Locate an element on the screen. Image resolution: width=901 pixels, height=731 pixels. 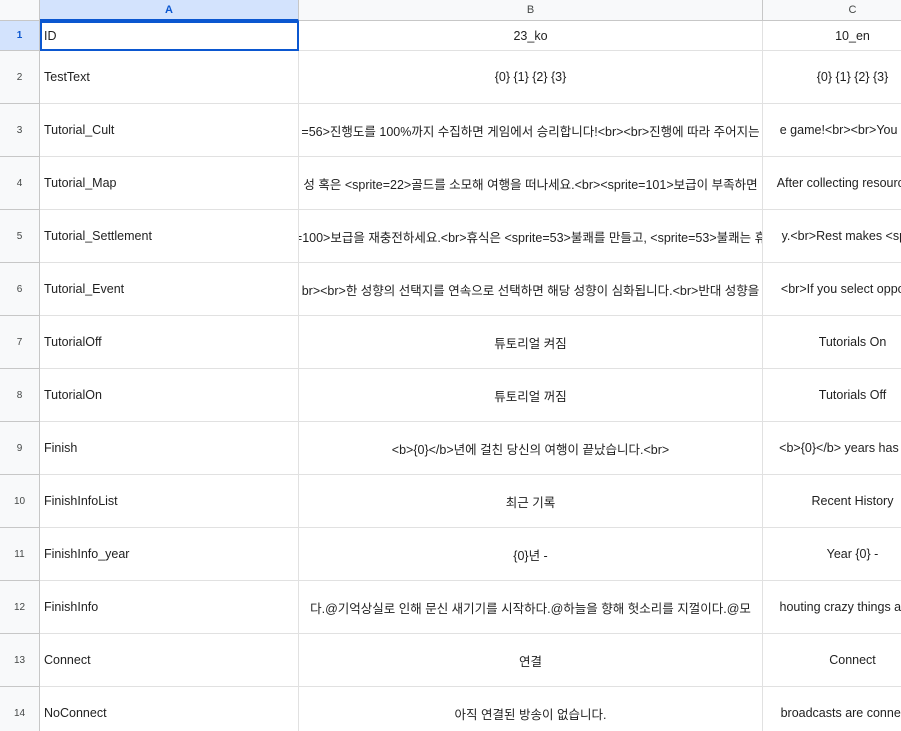
cell-c: <b>{0}</b> years has com is located at coordinates (832, 448).